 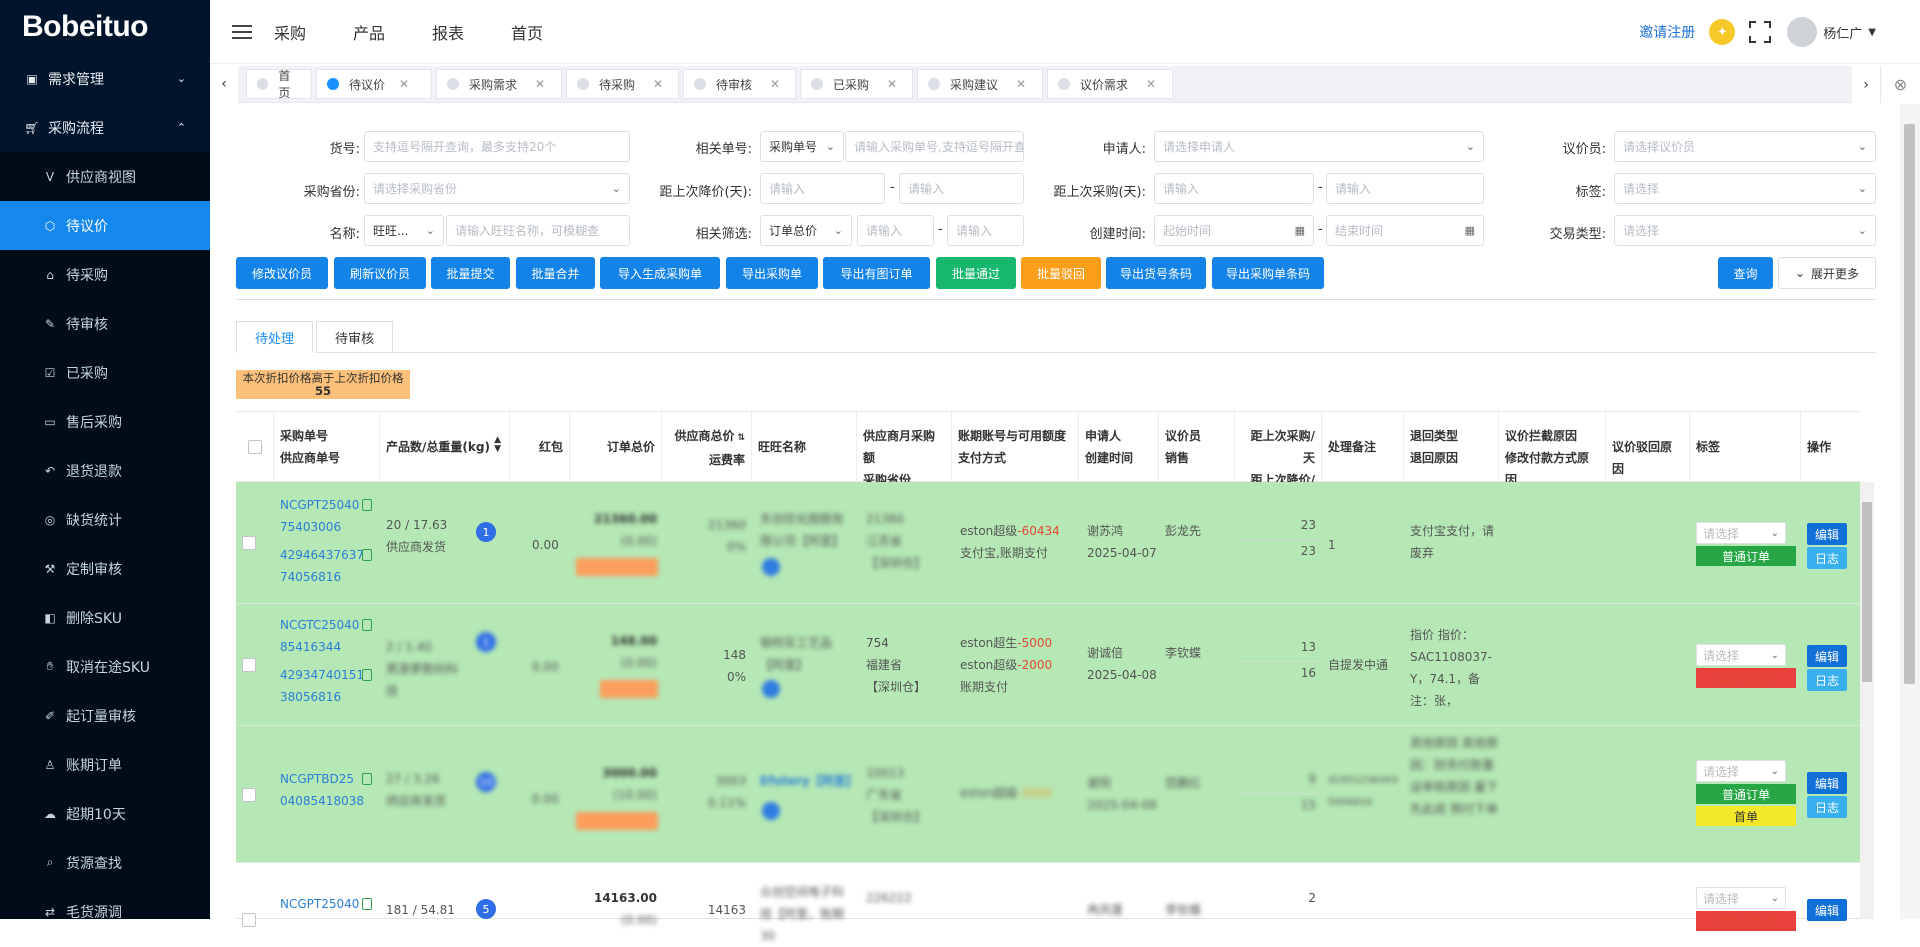 I want to click on col-supplier-total: 供应商总价 ⇅ 运费率, so click(x=707, y=447).